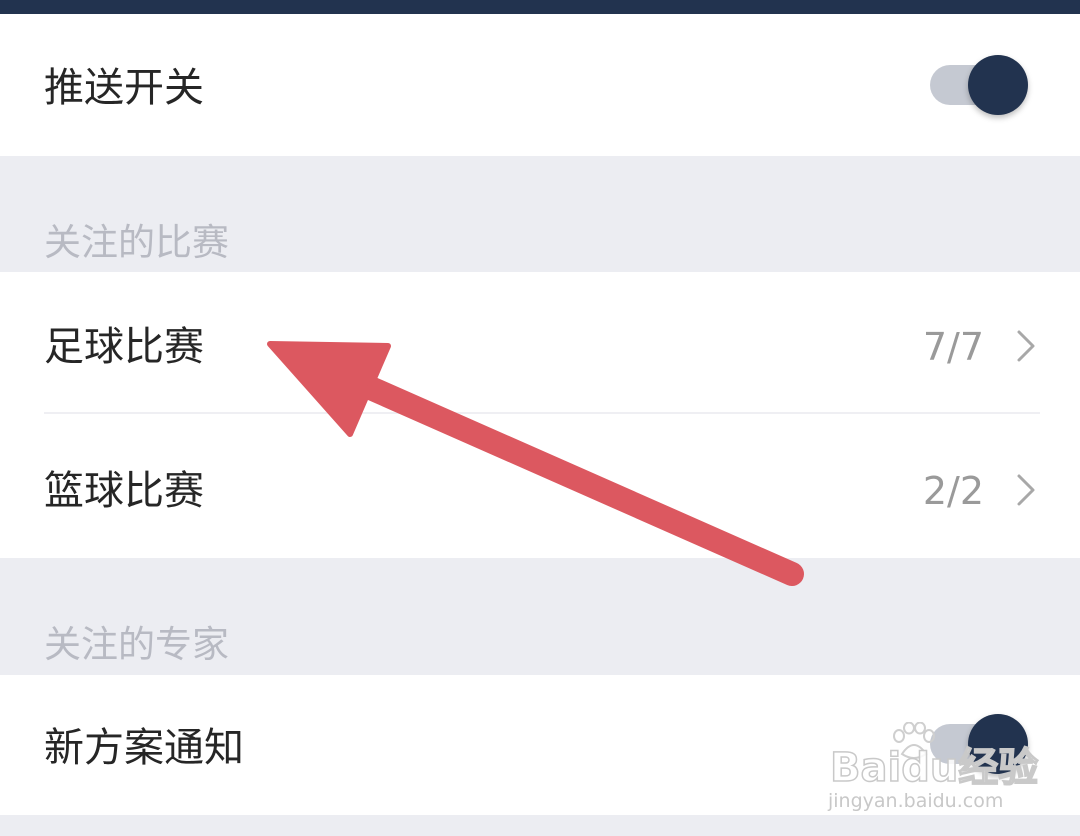 The height and width of the screenshot is (836, 1080). Describe the element at coordinates (953, 347) in the screenshot. I see `list-item-count: 7/7` at that location.